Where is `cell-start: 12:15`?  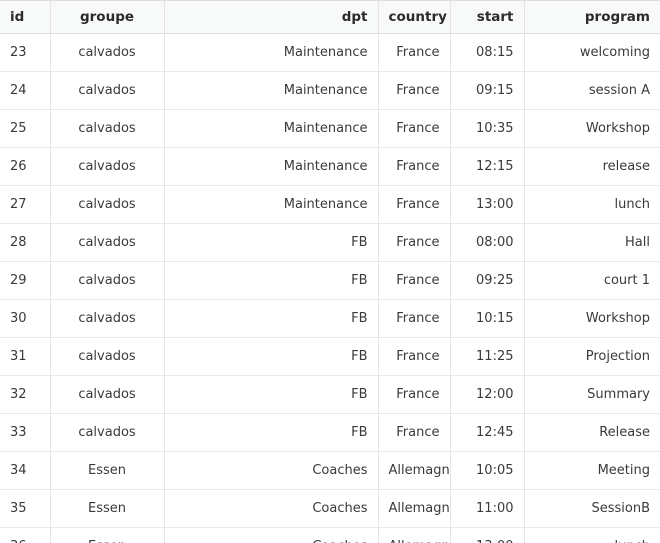
cell-start: 12:15 is located at coordinates (487, 166).